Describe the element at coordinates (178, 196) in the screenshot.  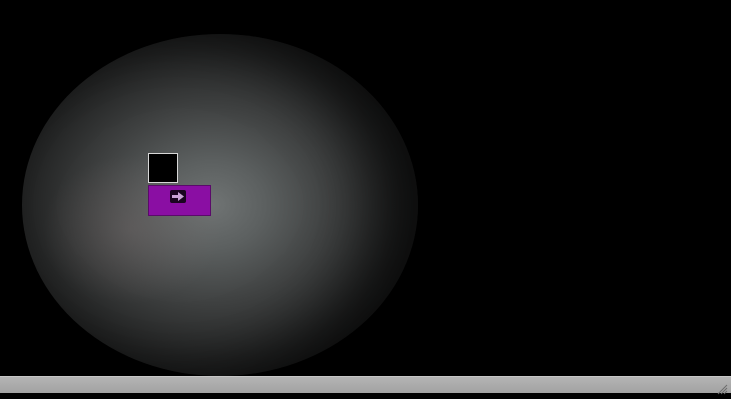
I see `arrow-right-icon` at that location.